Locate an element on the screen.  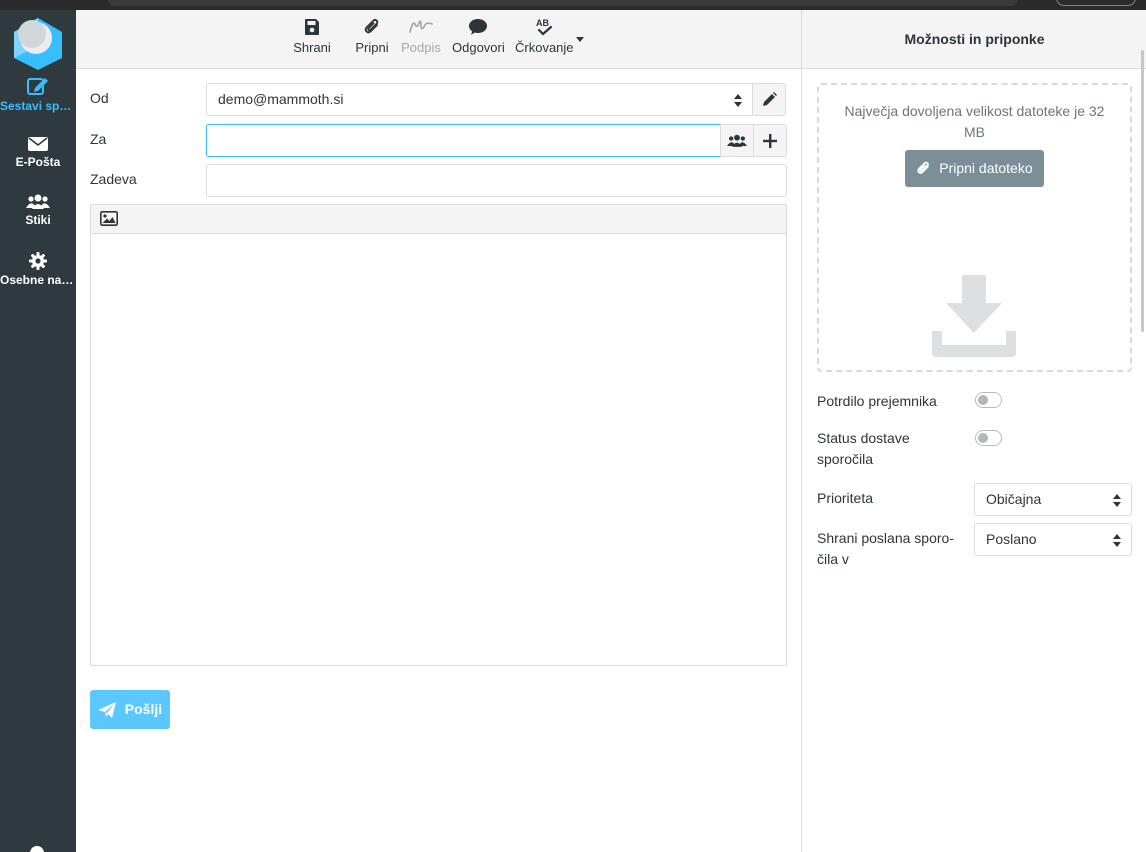
browser-top-strip is located at coordinates (573, 5).